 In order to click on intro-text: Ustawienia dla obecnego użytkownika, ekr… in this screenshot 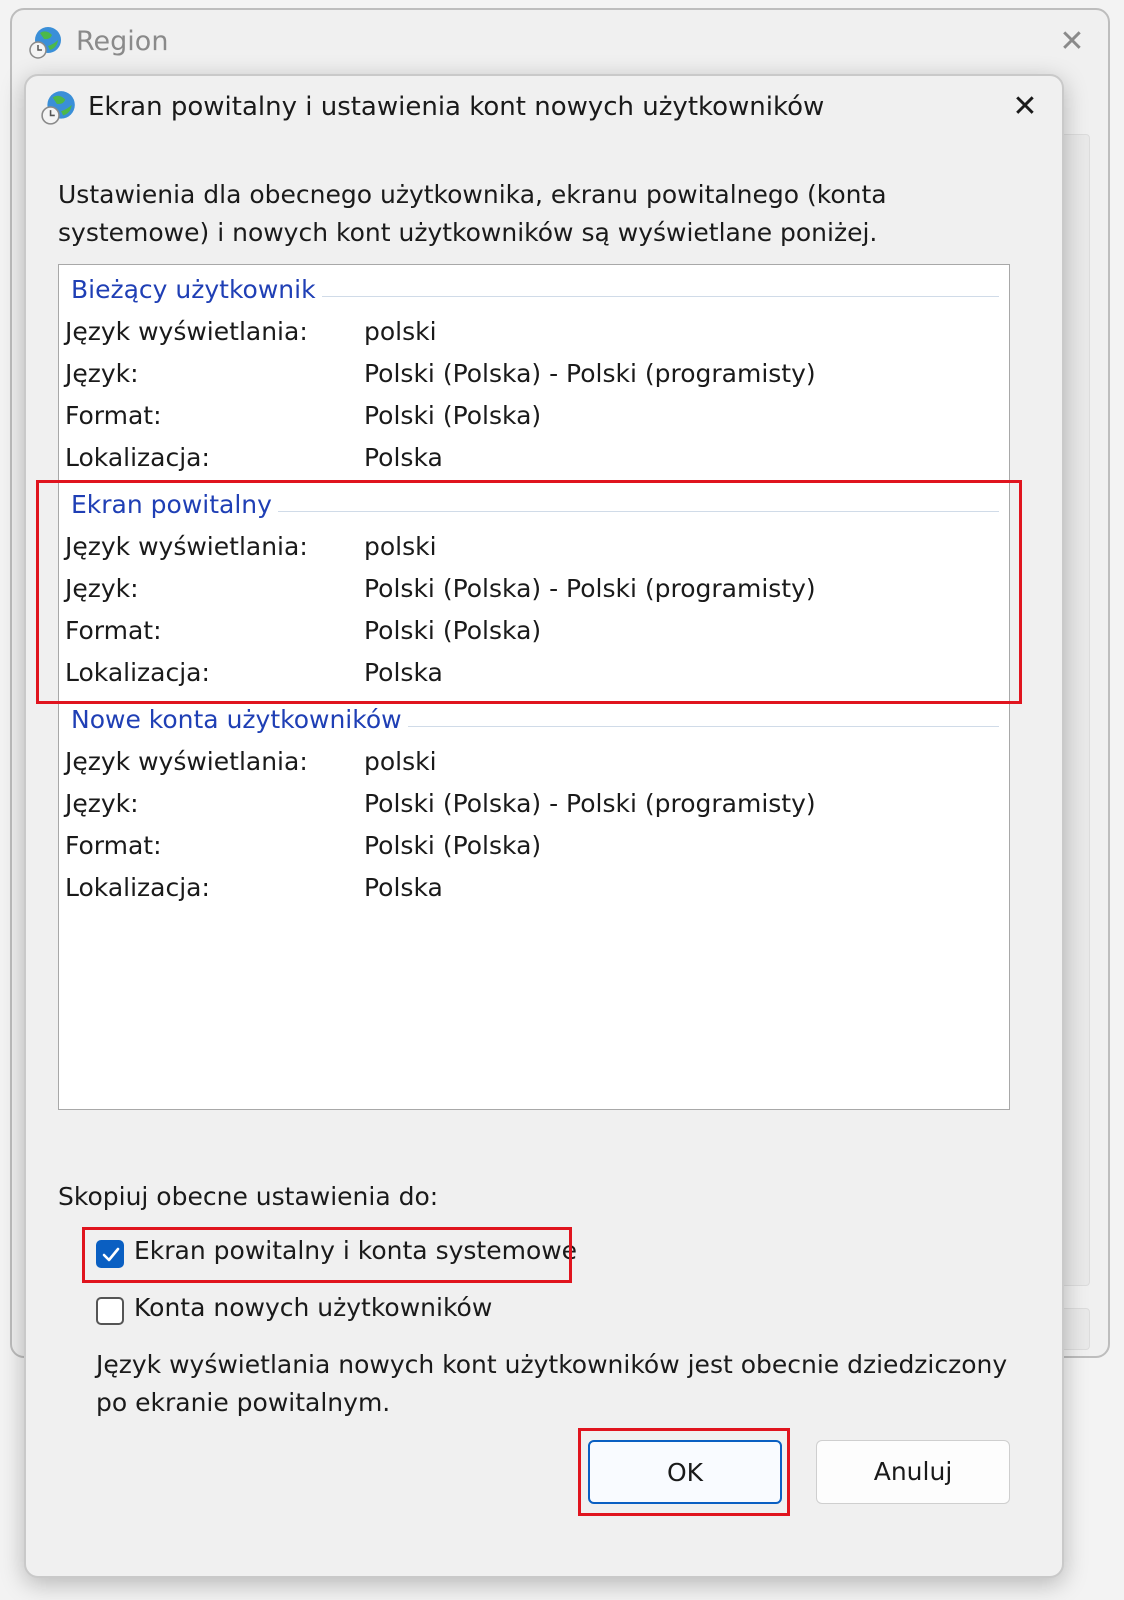, I will do `click(472, 213)`.